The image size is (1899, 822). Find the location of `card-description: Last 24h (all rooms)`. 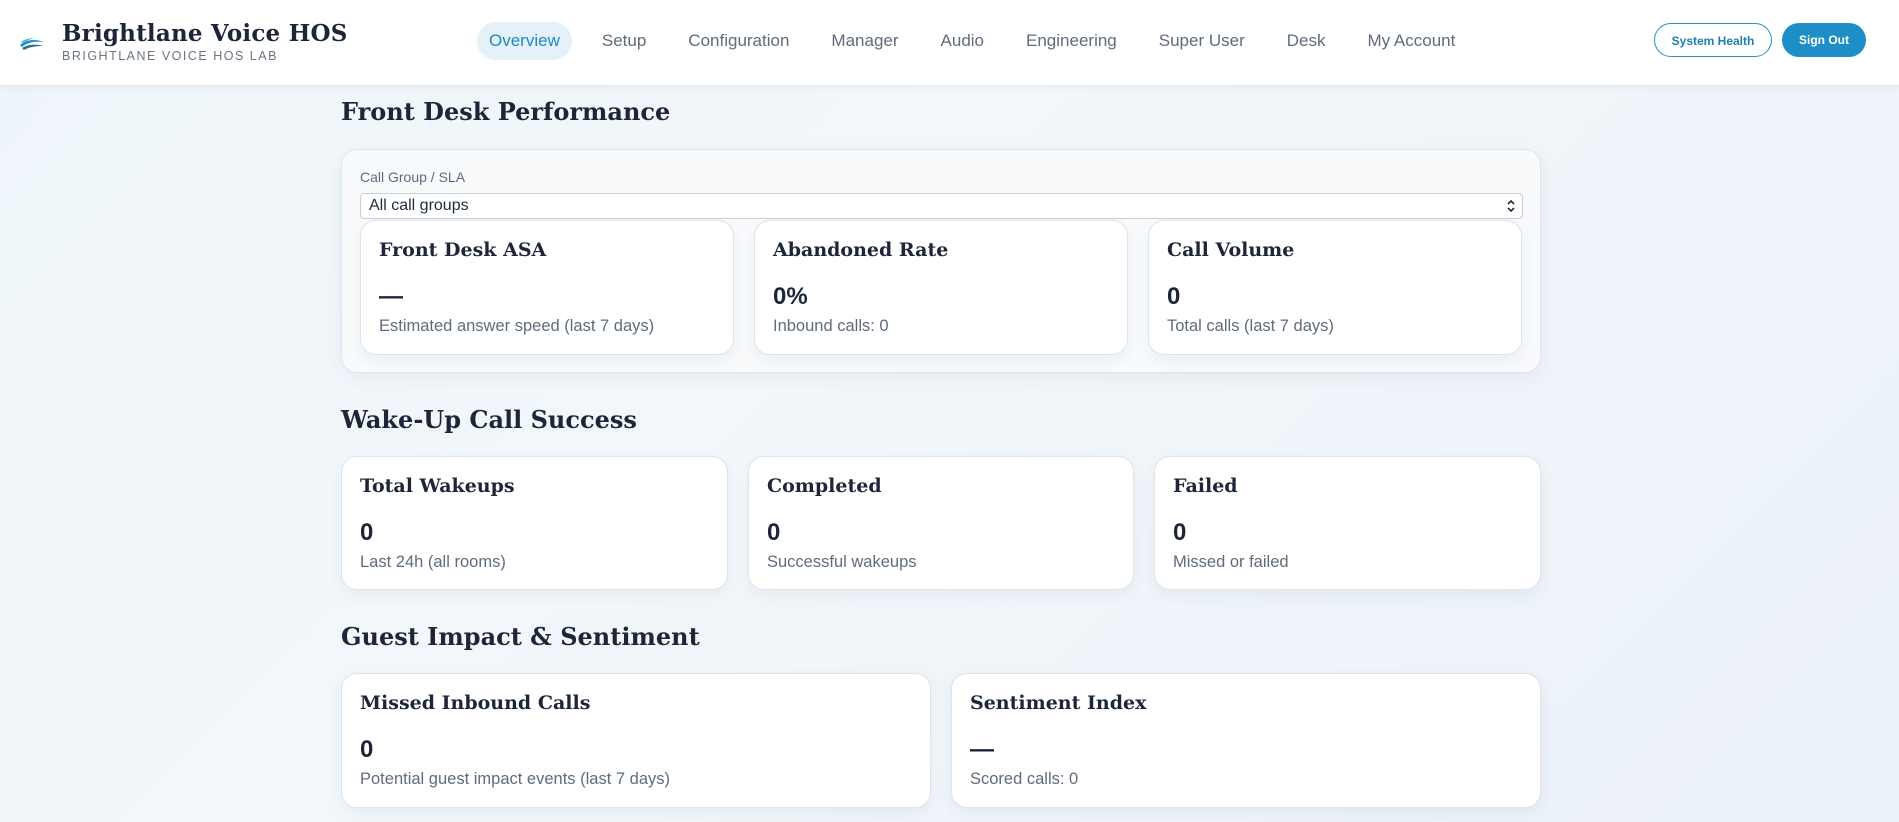

card-description: Last 24h (all rooms) is located at coordinates (433, 562).